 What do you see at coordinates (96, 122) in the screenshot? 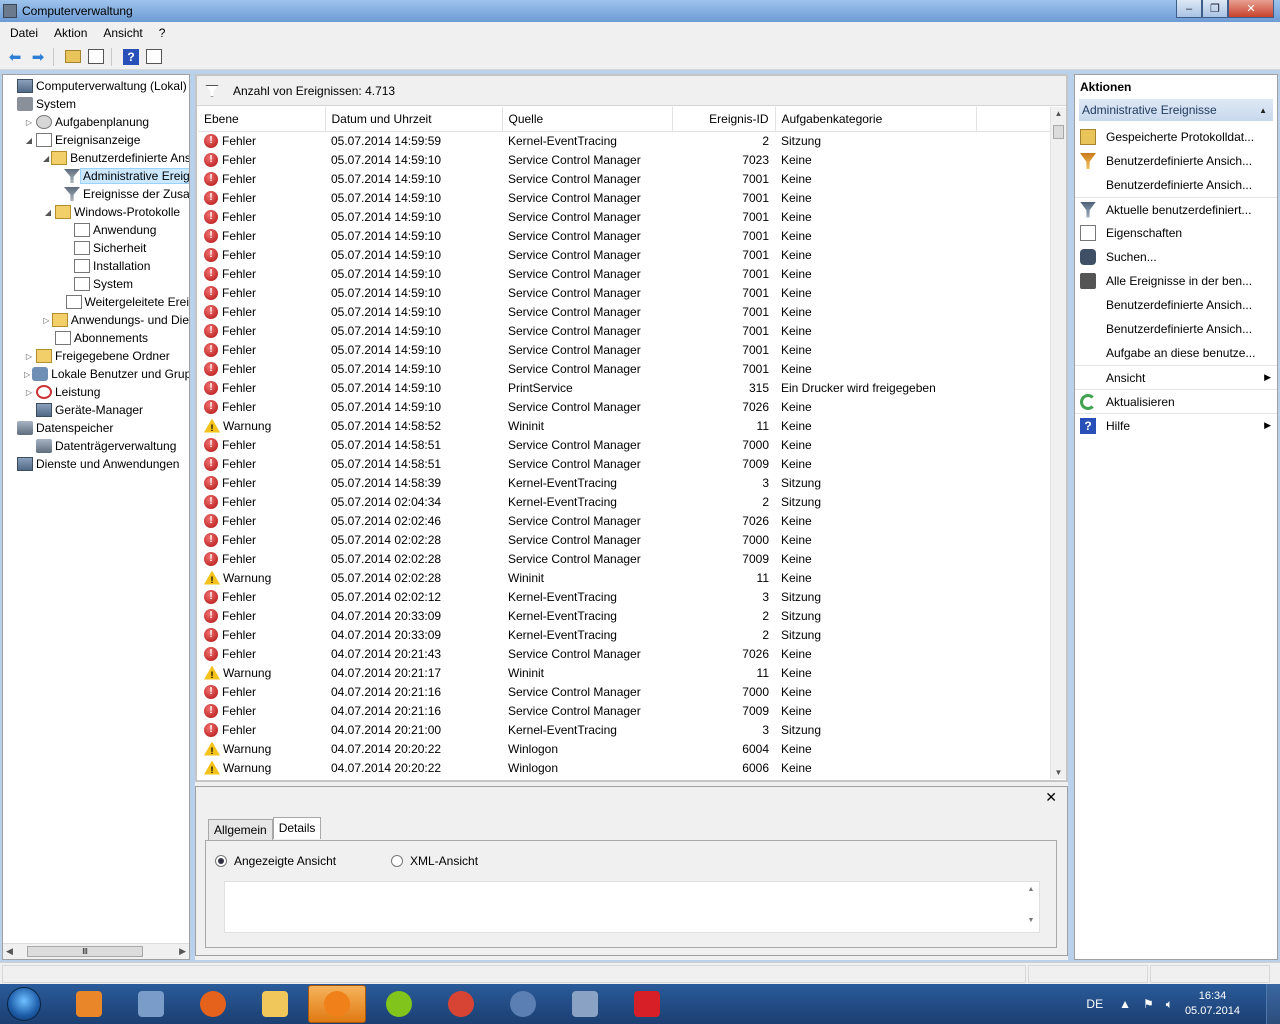
I see `tree-item: ▷ Aufgabenplanung` at bounding box center [96, 122].